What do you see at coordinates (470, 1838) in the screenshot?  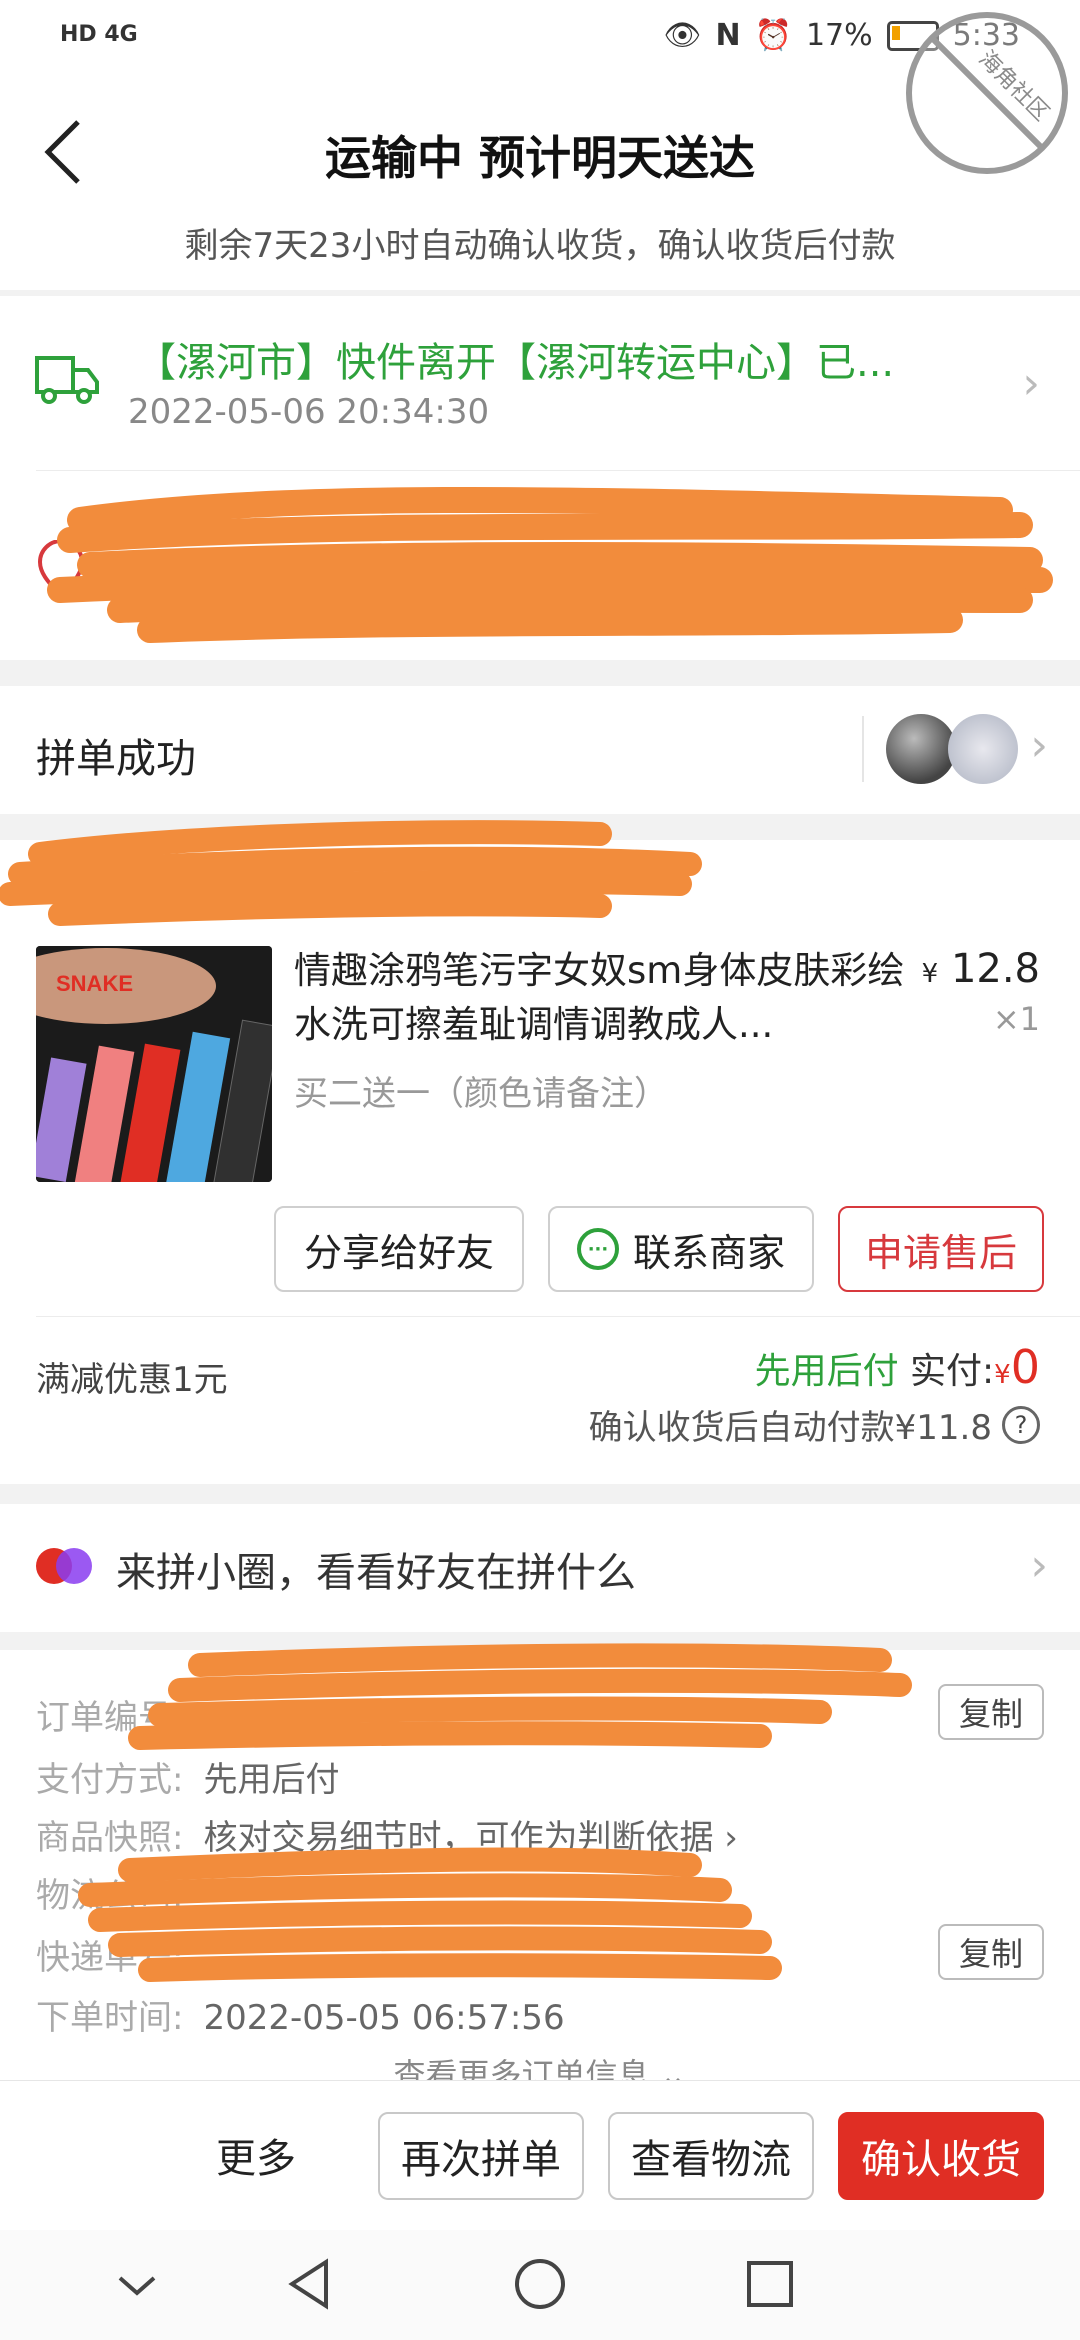 I see `snapshot-value: 核对交易细节时，可作为判断依据 ›` at bounding box center [470, 1838].